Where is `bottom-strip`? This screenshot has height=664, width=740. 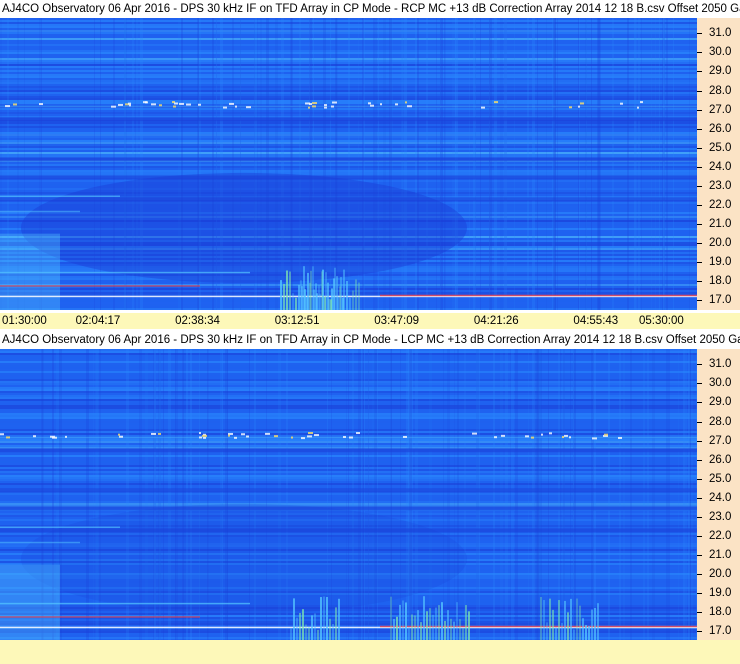
bottom-strip is located at coordinates (370, 652).